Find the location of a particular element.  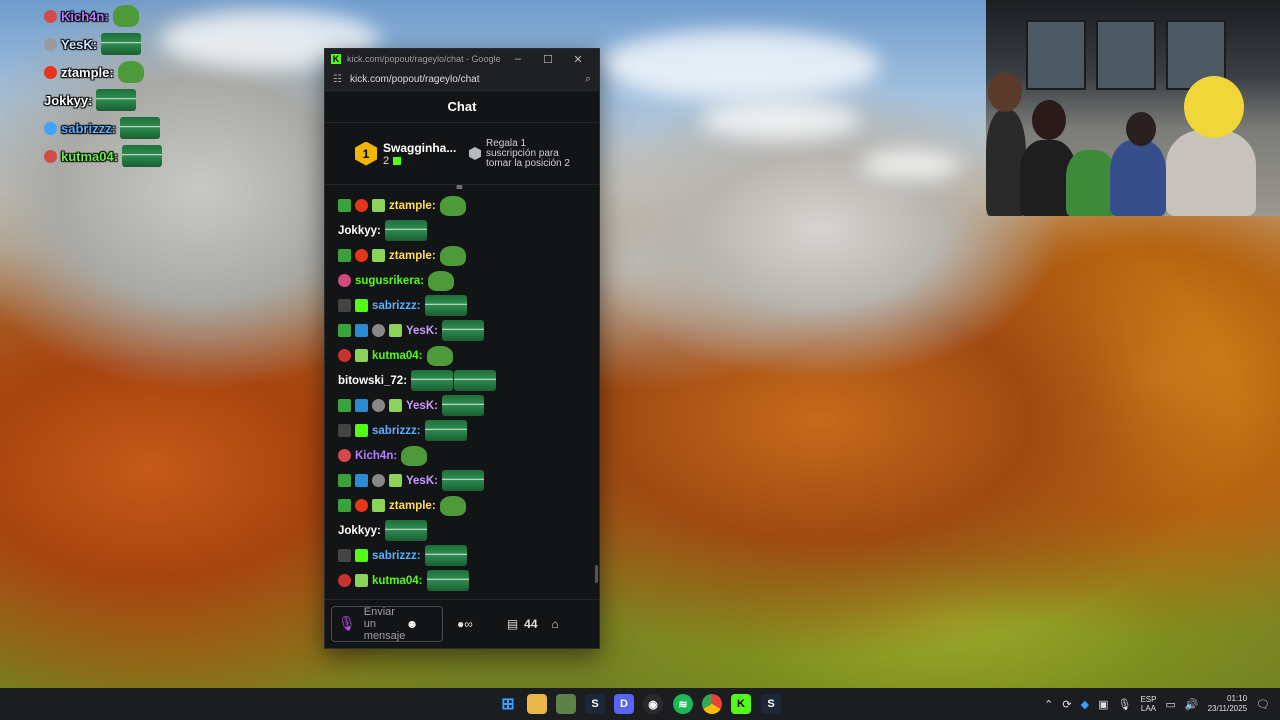

chat-username: sugusrikera: is located at coordinates (389, 281).